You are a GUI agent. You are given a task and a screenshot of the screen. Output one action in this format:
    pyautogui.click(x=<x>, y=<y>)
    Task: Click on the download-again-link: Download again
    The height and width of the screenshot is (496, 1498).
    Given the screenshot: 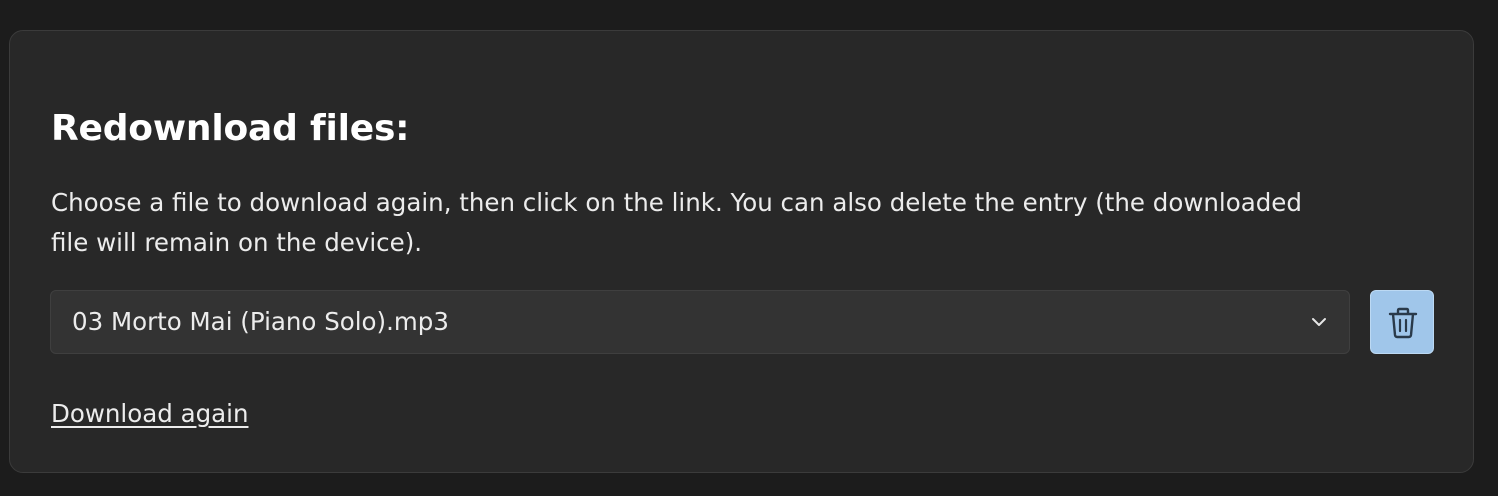 What is the action you would take?
    pyautogui.click(x=149, y=414)
    